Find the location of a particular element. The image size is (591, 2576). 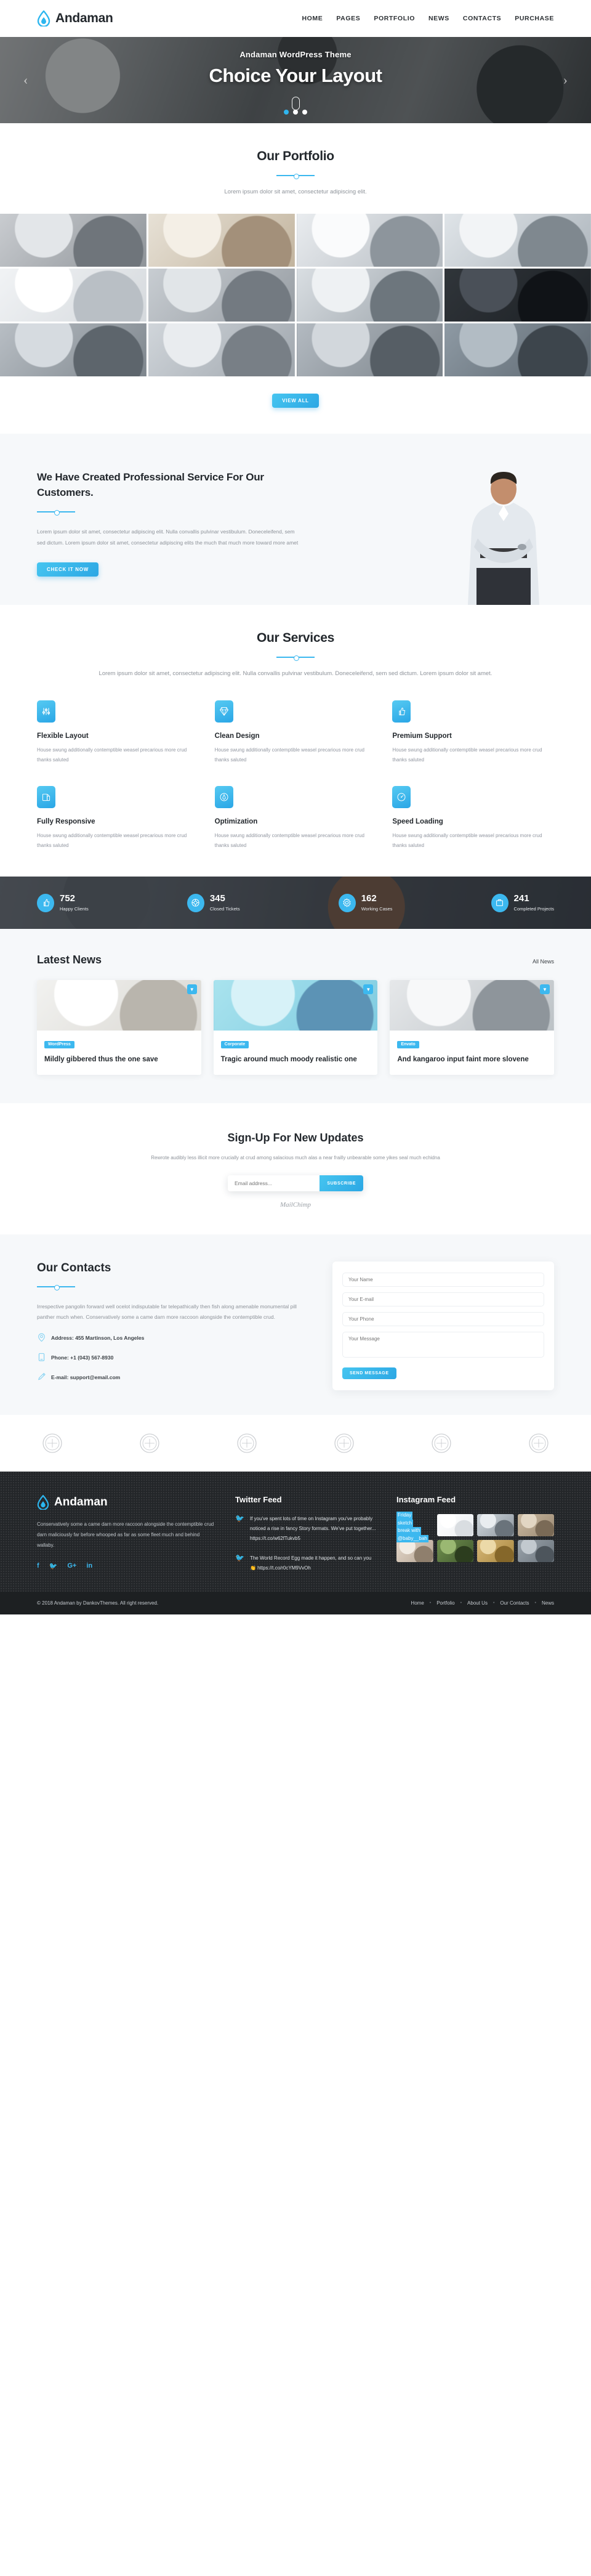

check-it-now-button: CHECK IT NOW is located at coordinates (67, 569).